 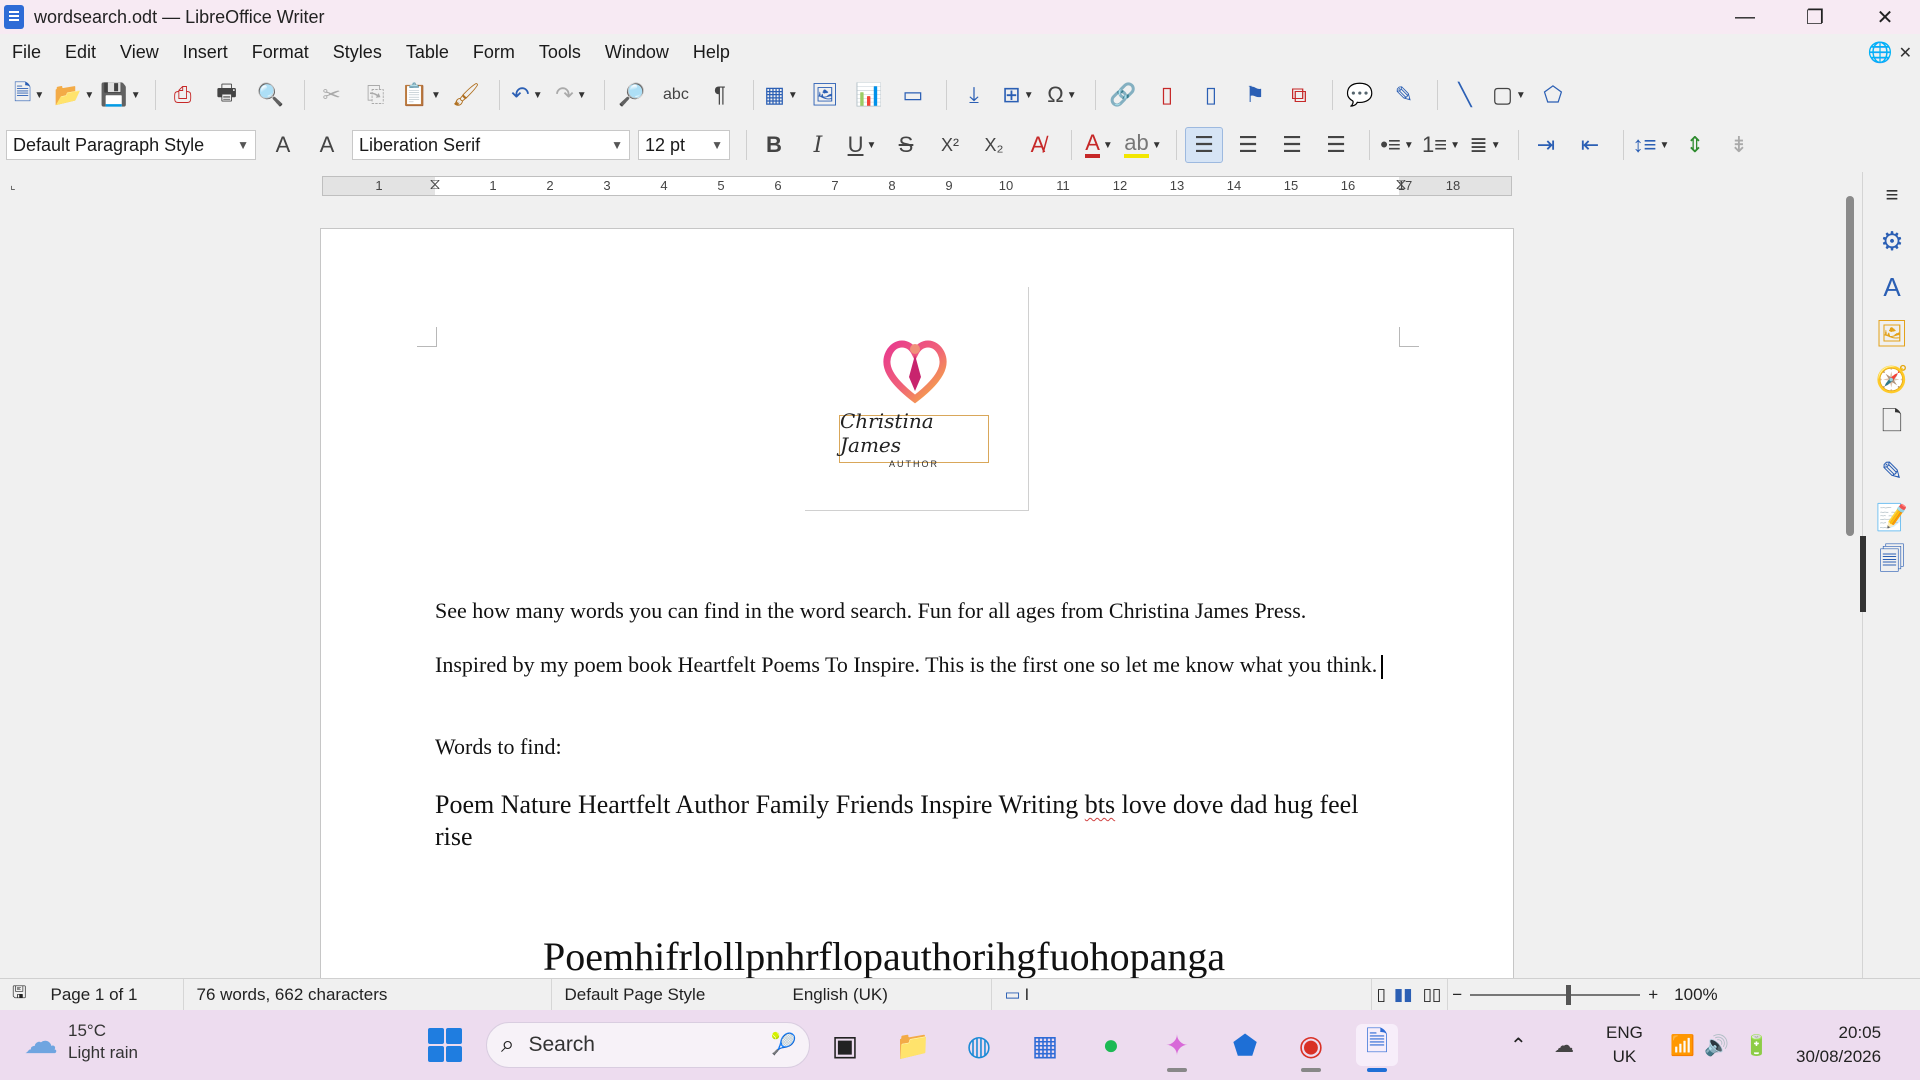 I want to click on print-preview-icon: 🔍, so click(x=271, y=95).